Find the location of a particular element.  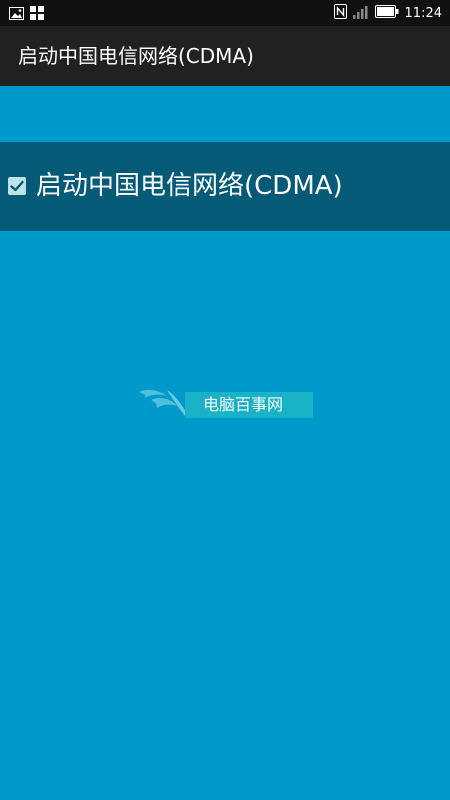

check-icon is located at coordinates (17, 186).